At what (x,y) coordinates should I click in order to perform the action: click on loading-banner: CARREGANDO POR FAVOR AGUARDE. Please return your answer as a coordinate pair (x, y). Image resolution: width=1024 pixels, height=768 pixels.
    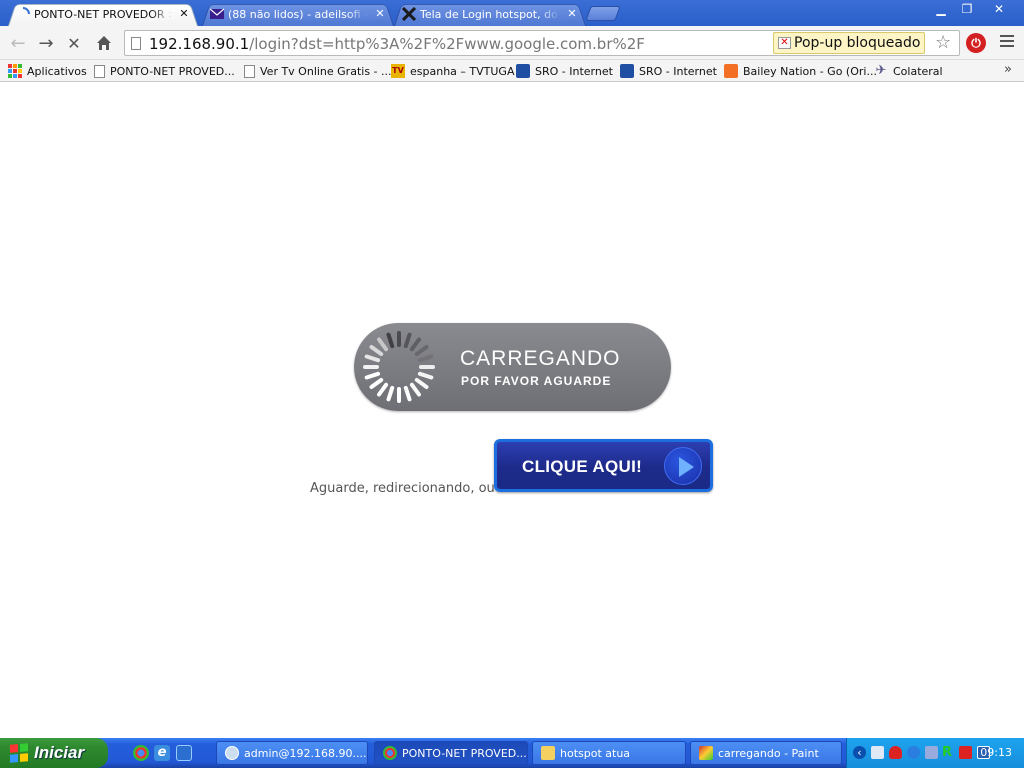
    Looking at the image, I should click on (512, 367).